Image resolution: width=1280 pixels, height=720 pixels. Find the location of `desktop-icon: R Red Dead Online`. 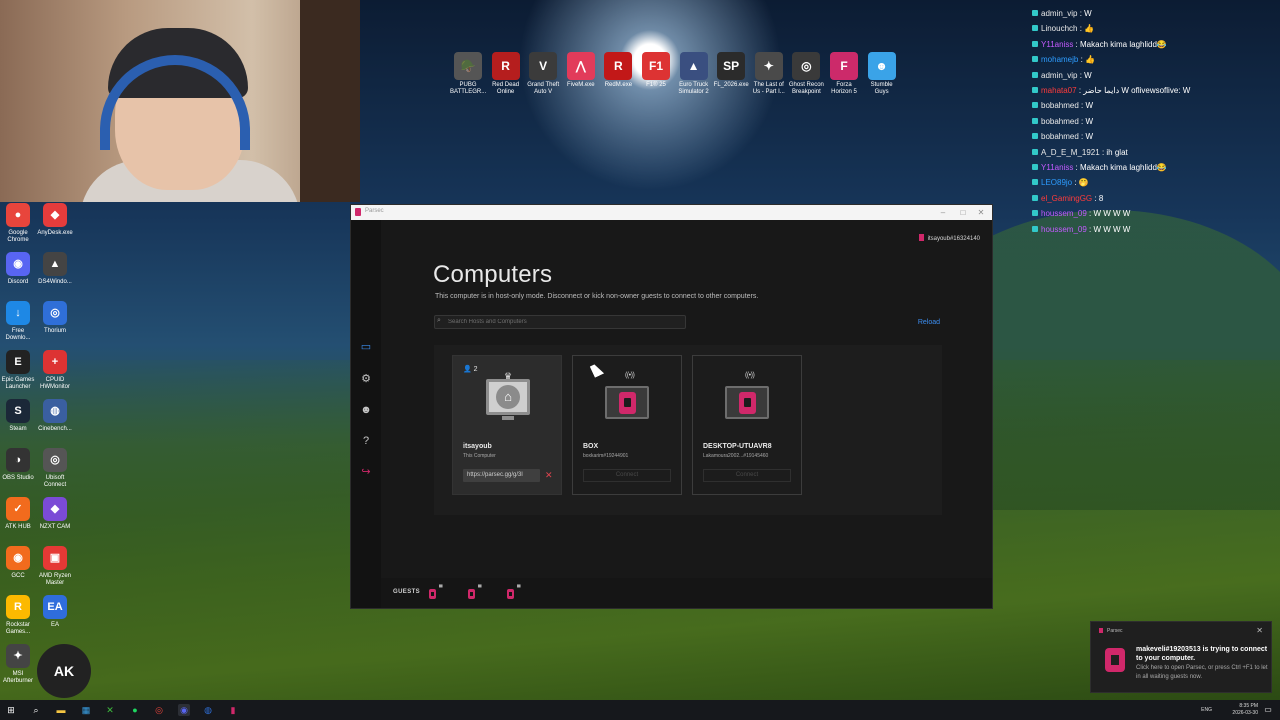

desktop-icon: R Red Dead Online is located at coordinates (506, 74).